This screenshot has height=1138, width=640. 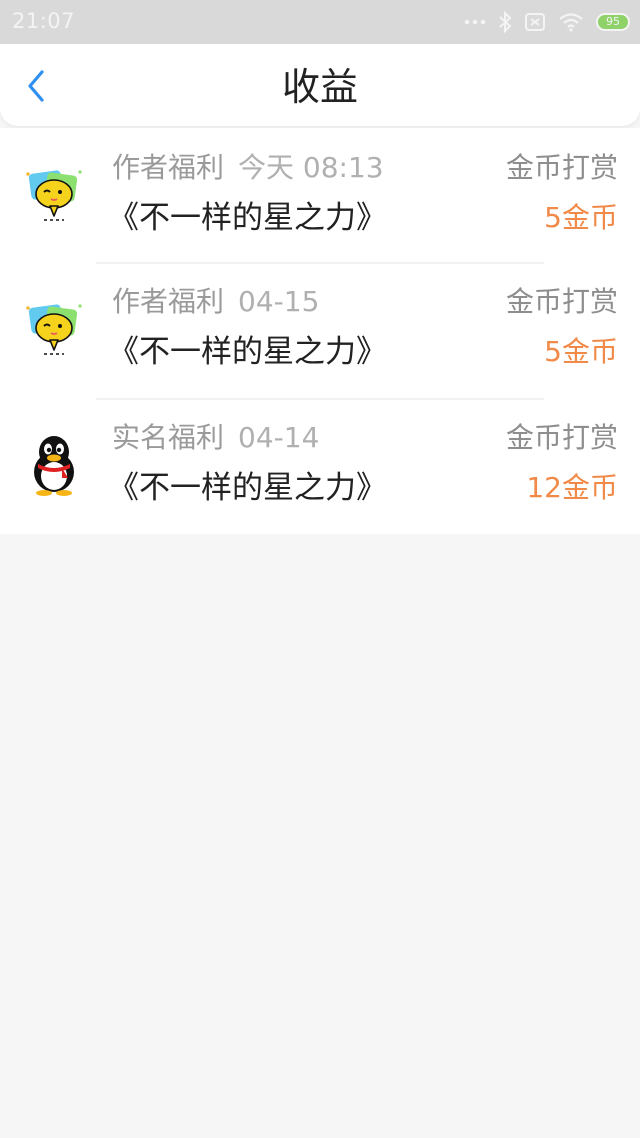 What do you see at coordinates (311, 167) in the screenshot?
I see `item-date: 今天 08:13` at bounding box center [311, 167].